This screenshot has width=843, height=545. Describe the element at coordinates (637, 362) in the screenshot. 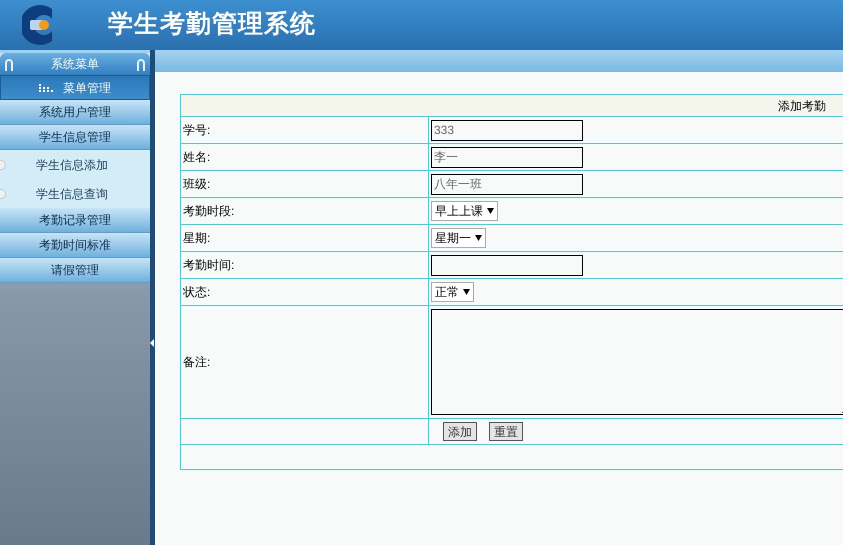

I see `remarks-textarea` at that location.